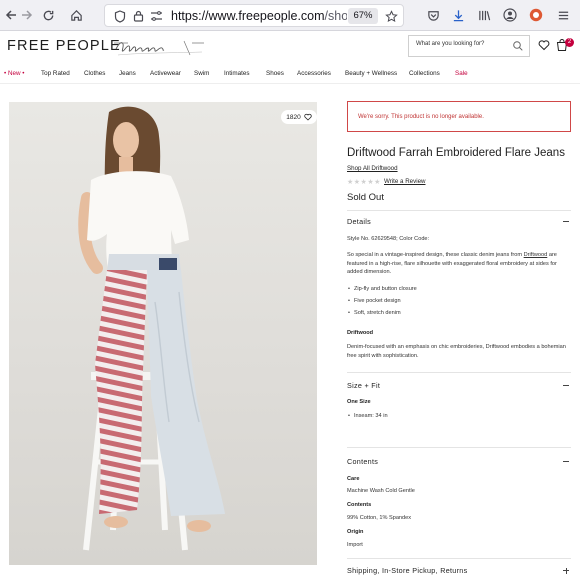 The height and width of the screenshot is (580, 580). Describe the element at coordinates (407, 570) in the screenshot. I see `shipping-heading: Shipping, In-Store Pickup, Returns` at that location.